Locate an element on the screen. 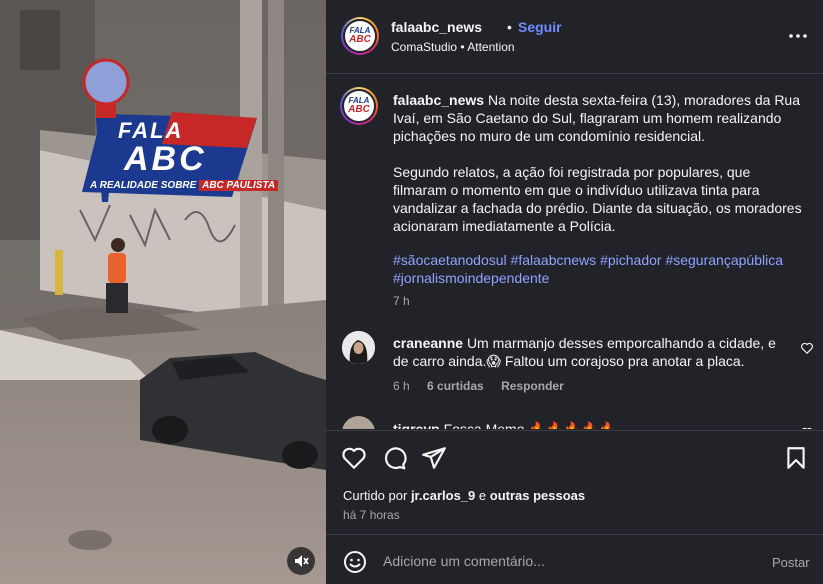  mute-button is located at coordinates (301, 561).